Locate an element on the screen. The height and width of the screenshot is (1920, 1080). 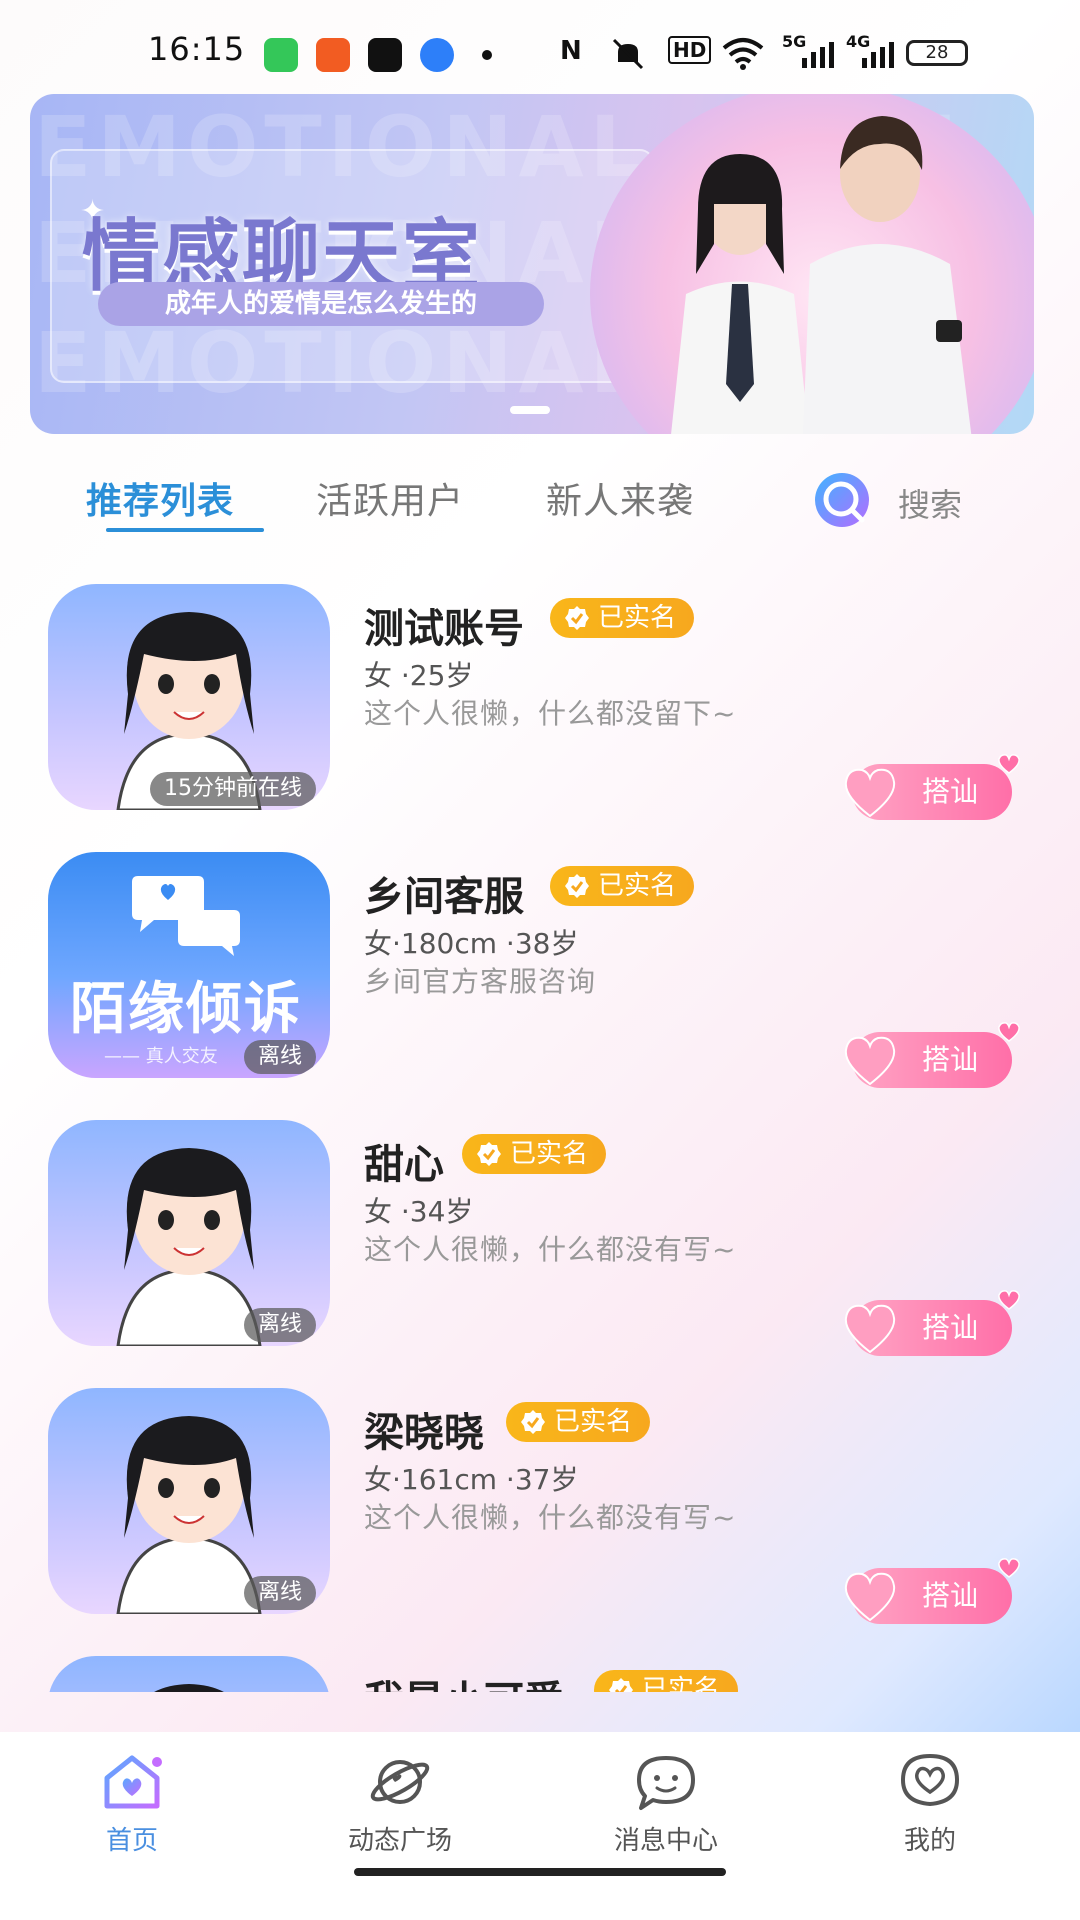
user-card: 15分钟前在线 测试账号 已实名 女 ·25岁 这个人很懒，什么都没留下~ 搭讪 is located at coordinates (540, 718).